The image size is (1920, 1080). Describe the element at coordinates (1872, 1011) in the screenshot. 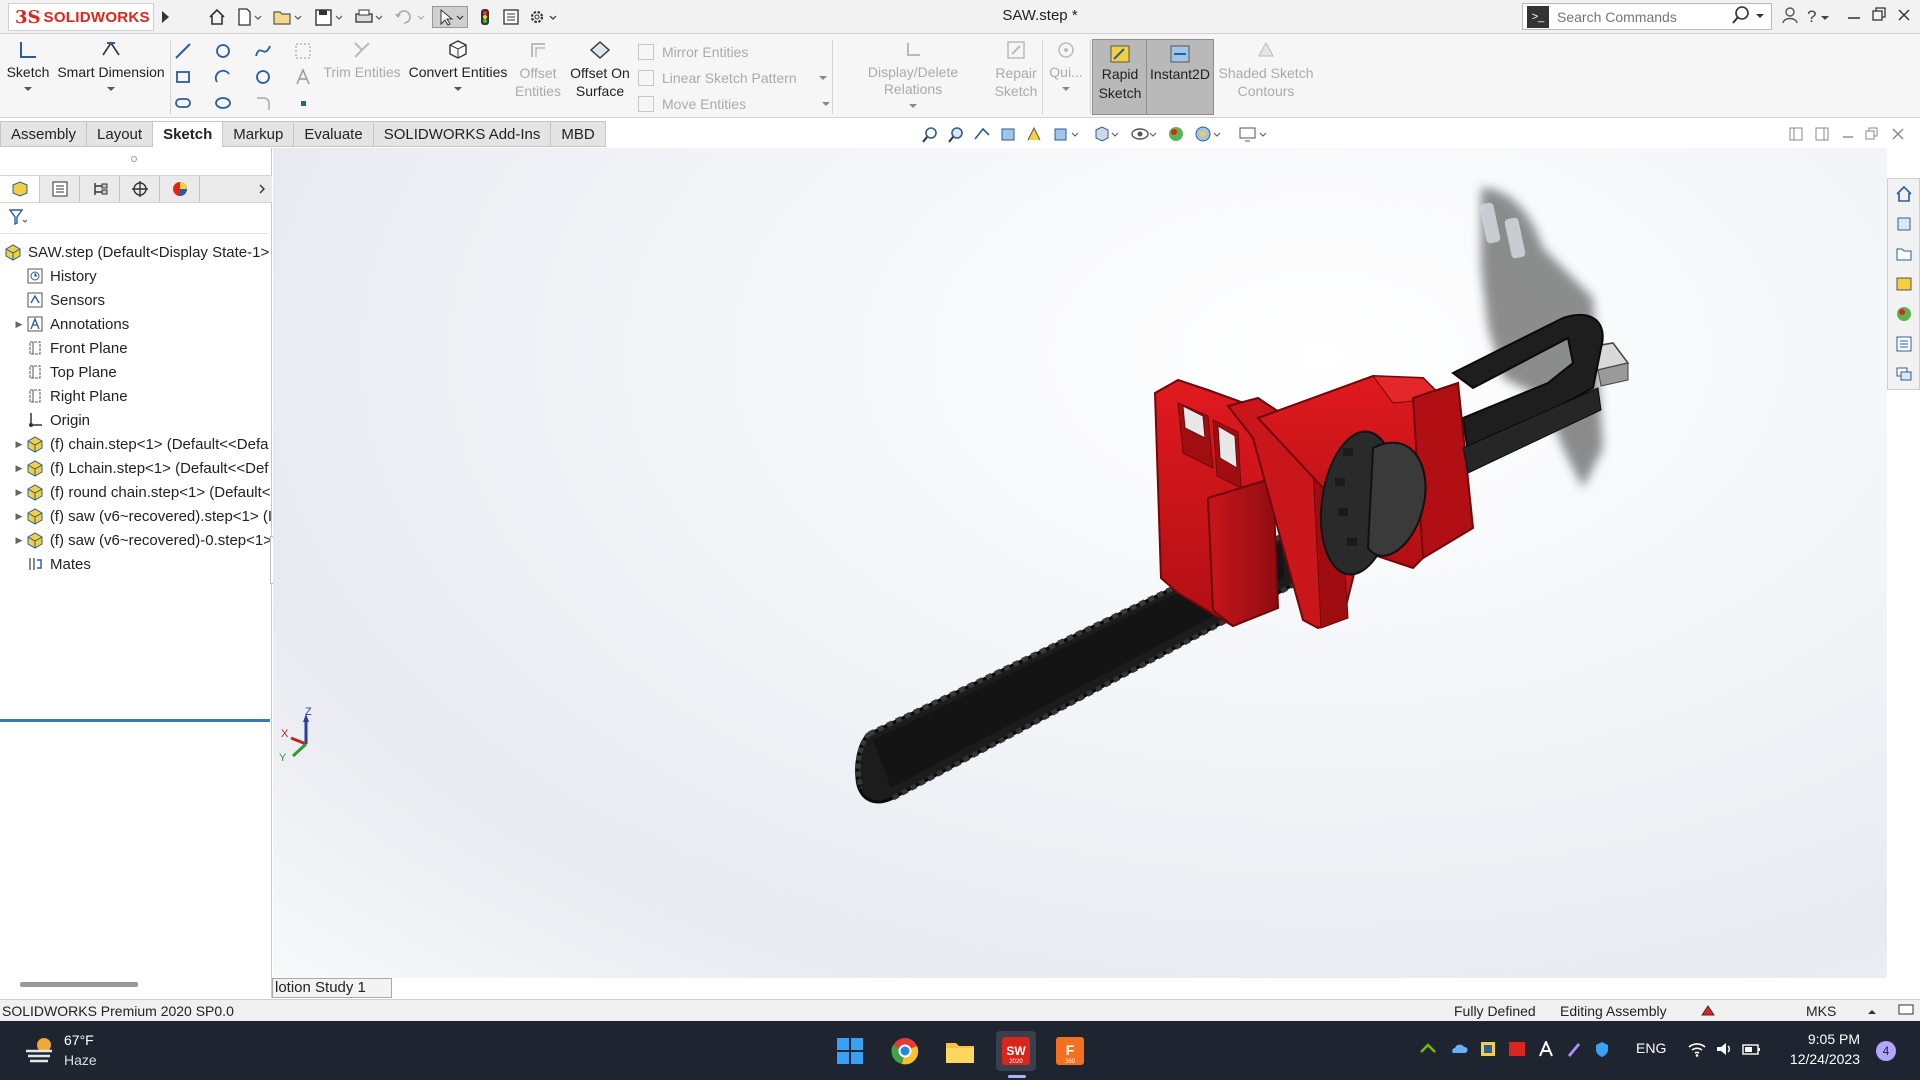

I see `unit-menu-arrow-icon` at that location.